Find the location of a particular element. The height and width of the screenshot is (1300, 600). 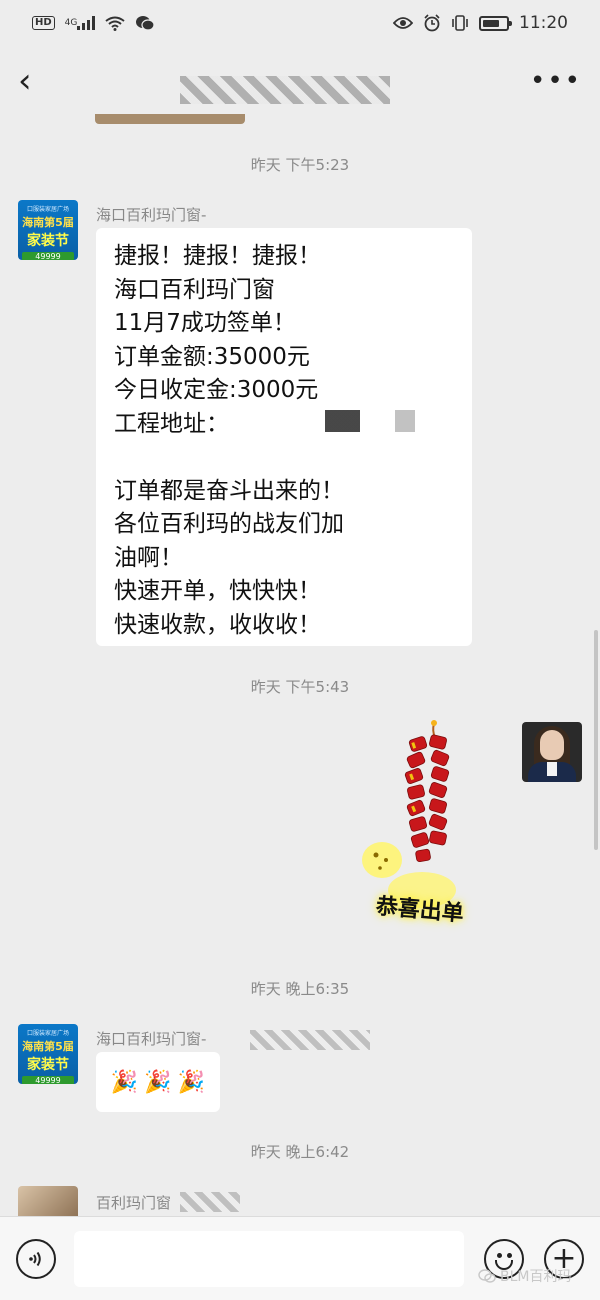

status-left: HD 4G is located at coordinates (93, 23).